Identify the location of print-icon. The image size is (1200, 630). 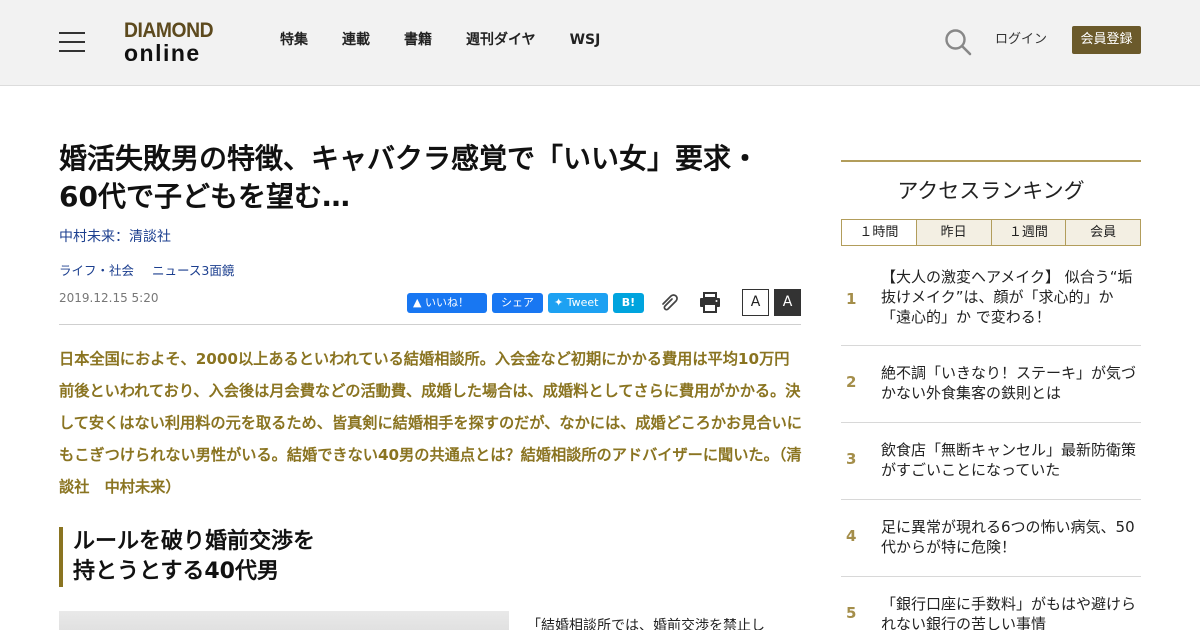
(710, 302).